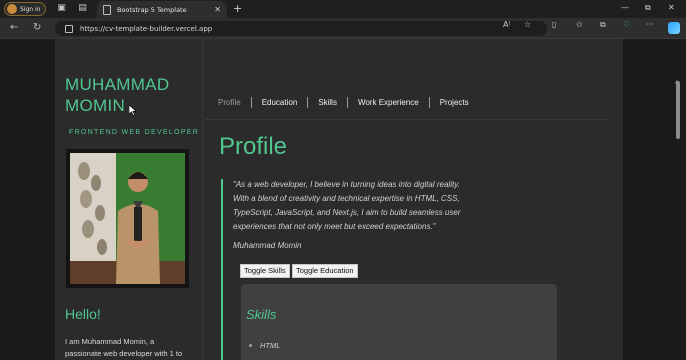 The height and width of the screenshot is (360, 686). Describe the element at coordinates (133, 110) in the screenshot. I see `mouse-cursor-icon` at that location.